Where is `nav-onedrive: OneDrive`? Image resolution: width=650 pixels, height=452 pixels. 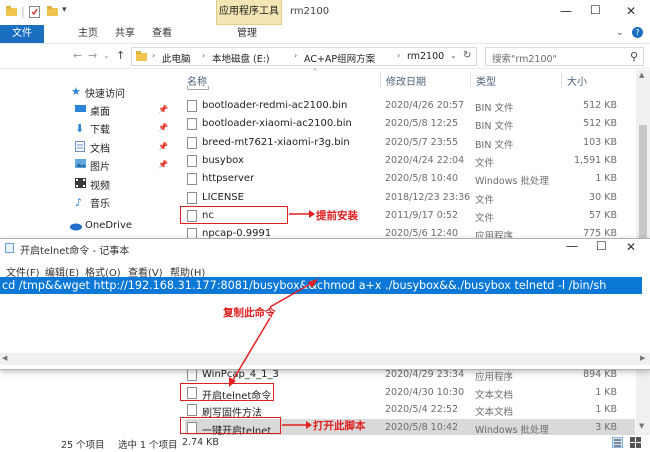 nav-onedrive: OneDrive is located at coordinates (108, 225).